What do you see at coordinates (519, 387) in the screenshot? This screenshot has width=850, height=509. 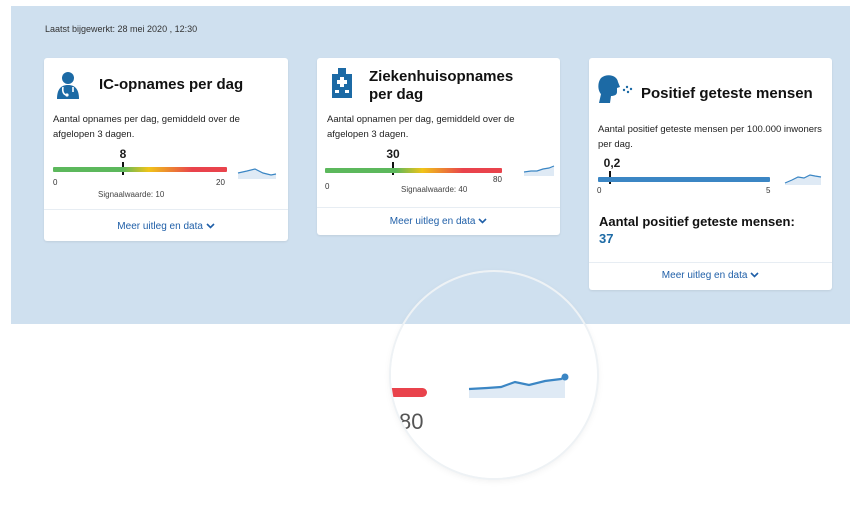 I see `zoomed-sparkline-icon` at bounding box center [519, 387].